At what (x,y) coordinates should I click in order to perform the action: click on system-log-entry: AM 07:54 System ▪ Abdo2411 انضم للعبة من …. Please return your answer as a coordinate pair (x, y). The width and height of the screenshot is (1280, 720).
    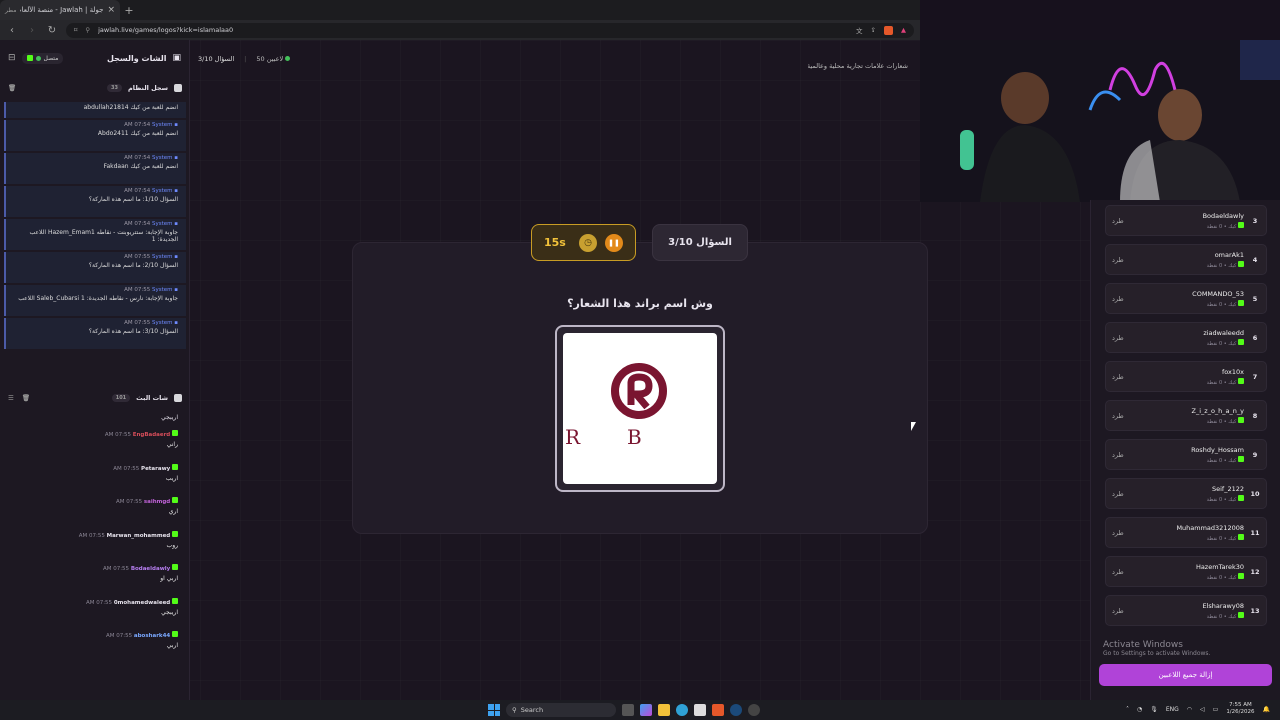
    Looking at the image, I should click on (95, 135).